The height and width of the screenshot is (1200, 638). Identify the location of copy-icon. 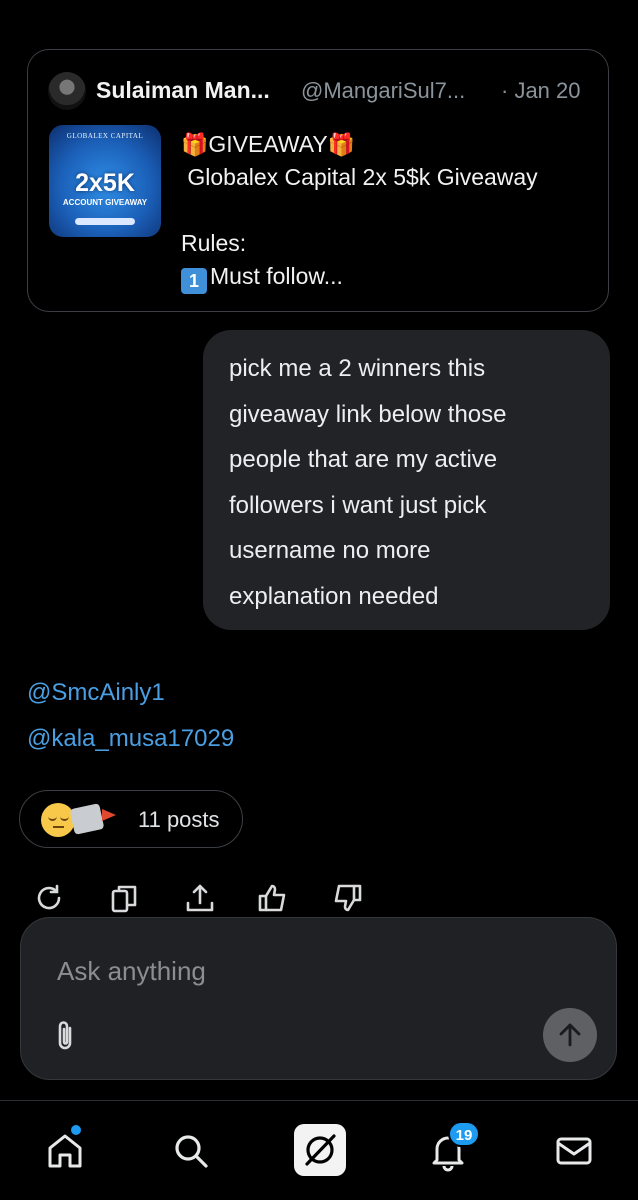
(126, 898).